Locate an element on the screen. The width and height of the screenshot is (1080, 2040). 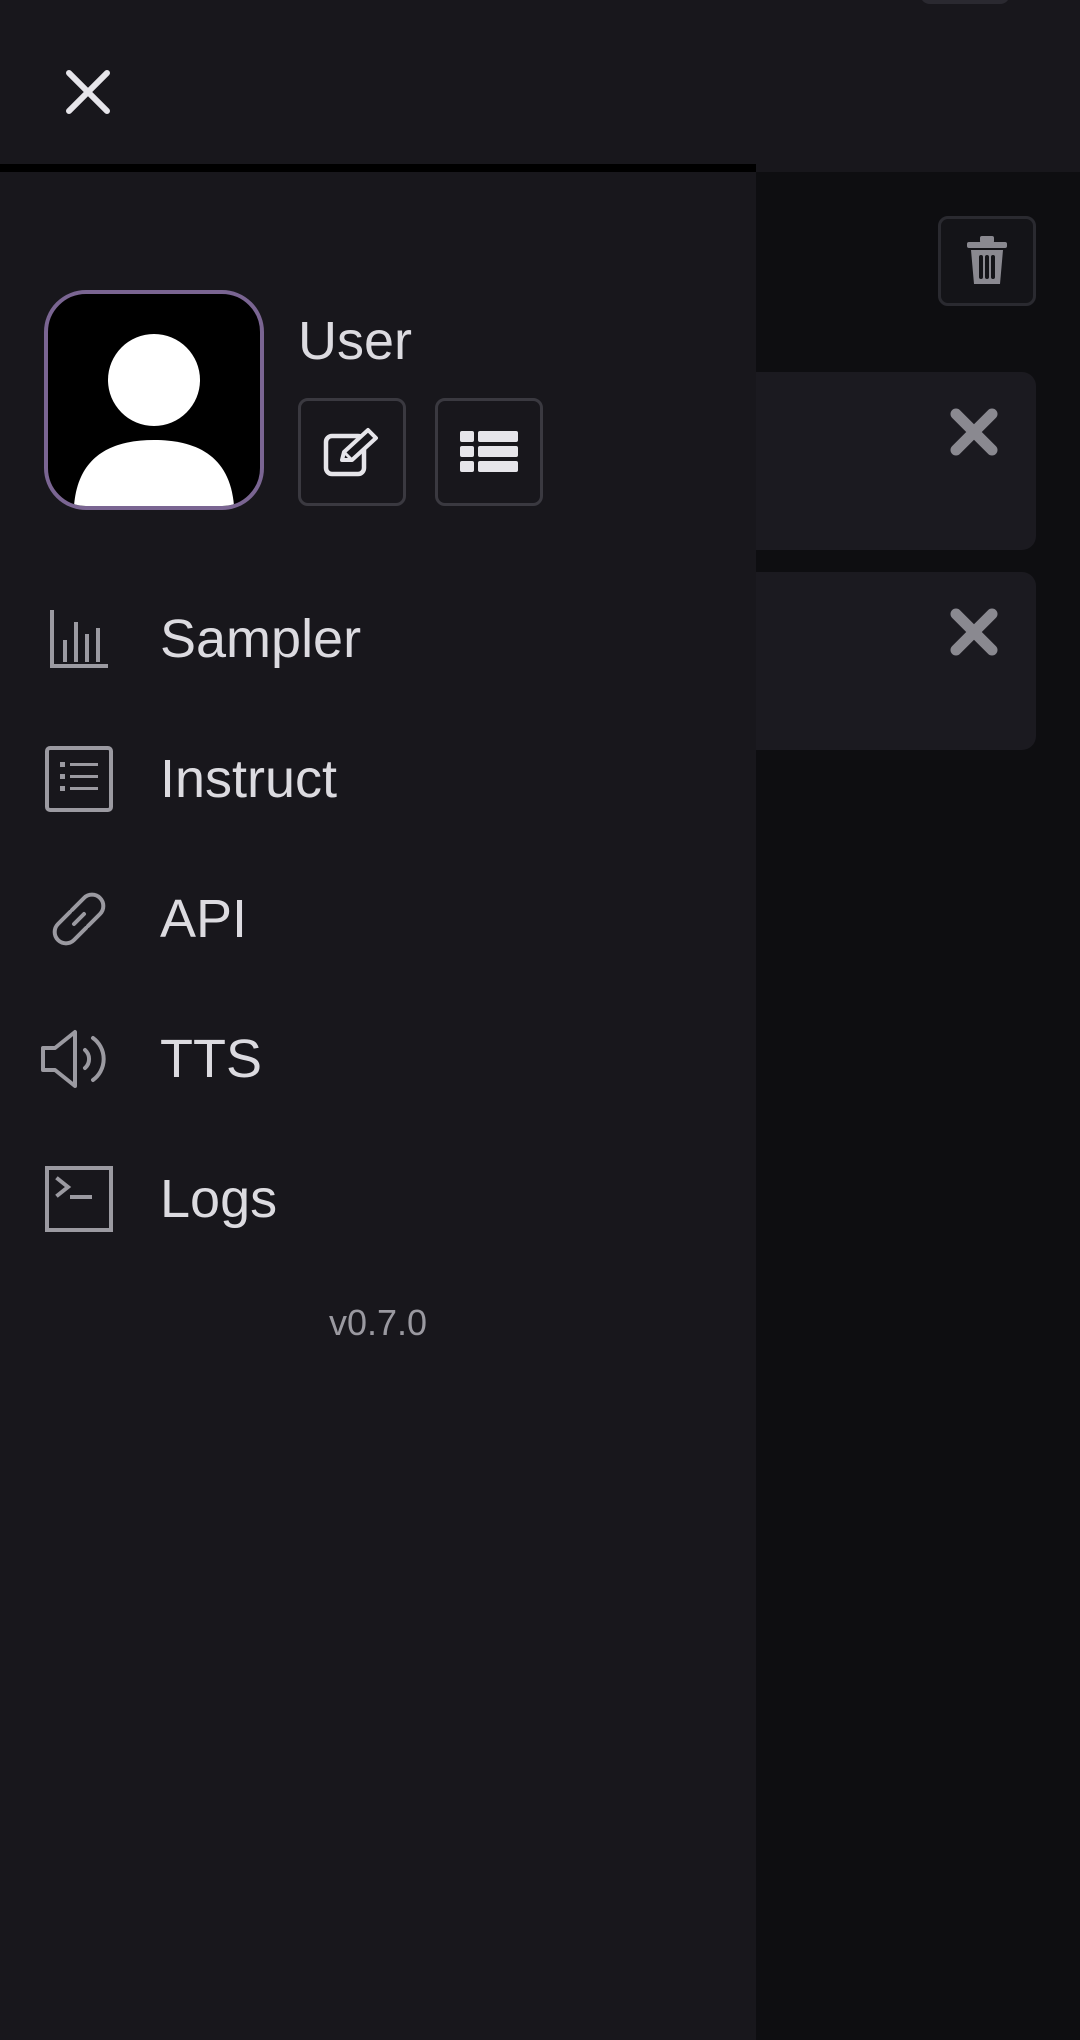
menu-label: API is located at coordinates (204, 919).